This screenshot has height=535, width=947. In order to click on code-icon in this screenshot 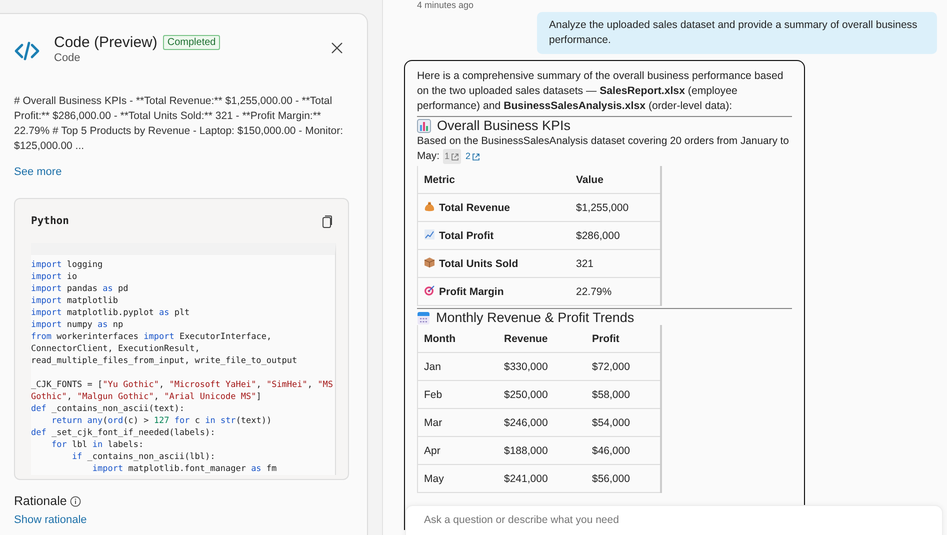, I will do `click(27, 51)`.